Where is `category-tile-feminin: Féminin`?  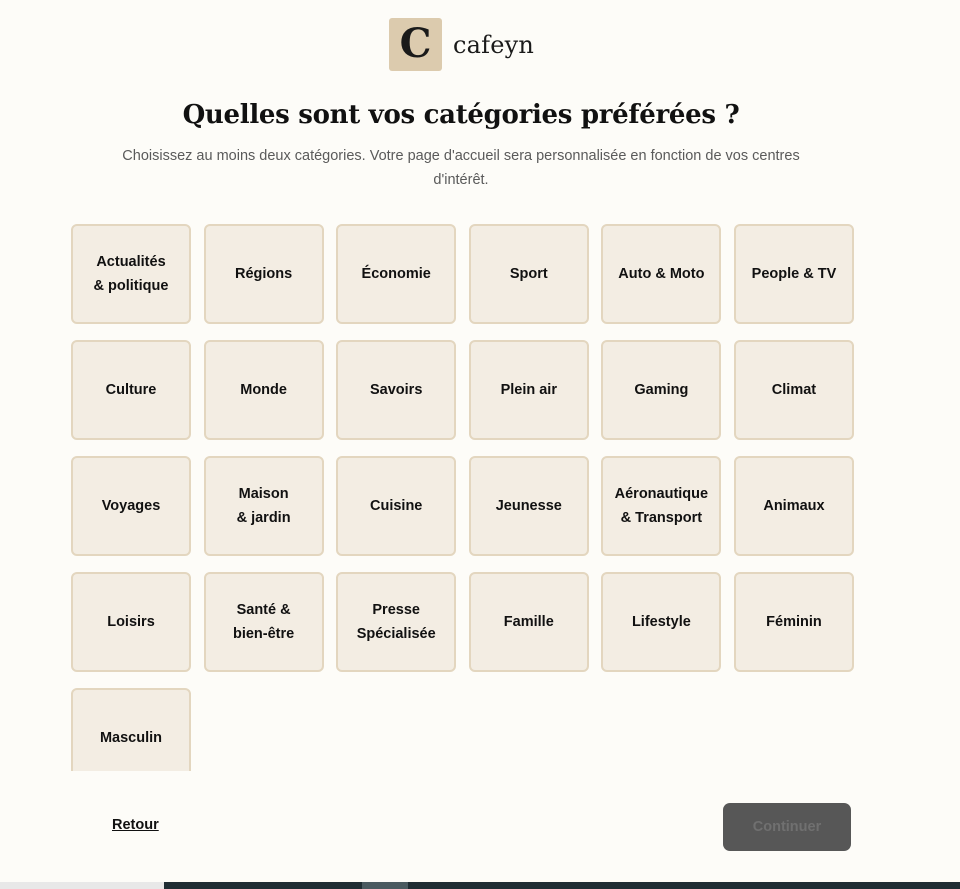 category-tile-feminin: Féminin is located at coordinates (793, 622).